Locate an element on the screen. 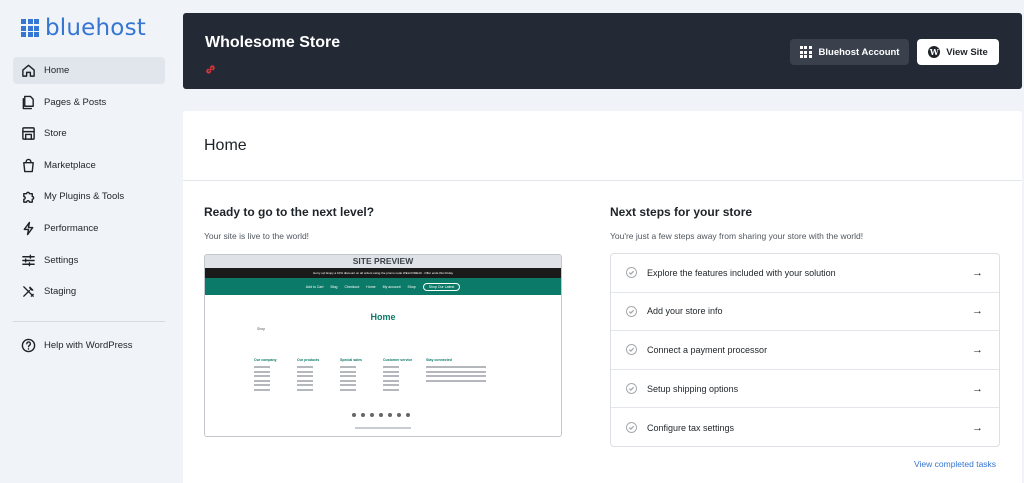  sidebar-item-store: Store is located at coordinates (89, 133).